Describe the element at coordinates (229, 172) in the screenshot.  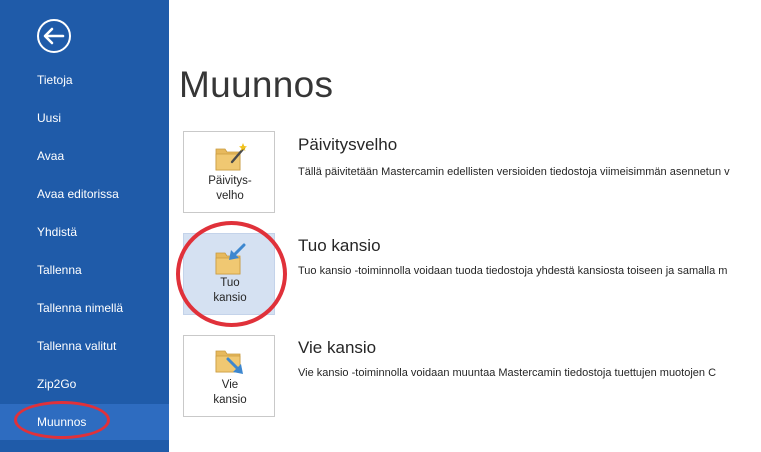
I see `update-wizard-button: Päivitys- velho` at that location.